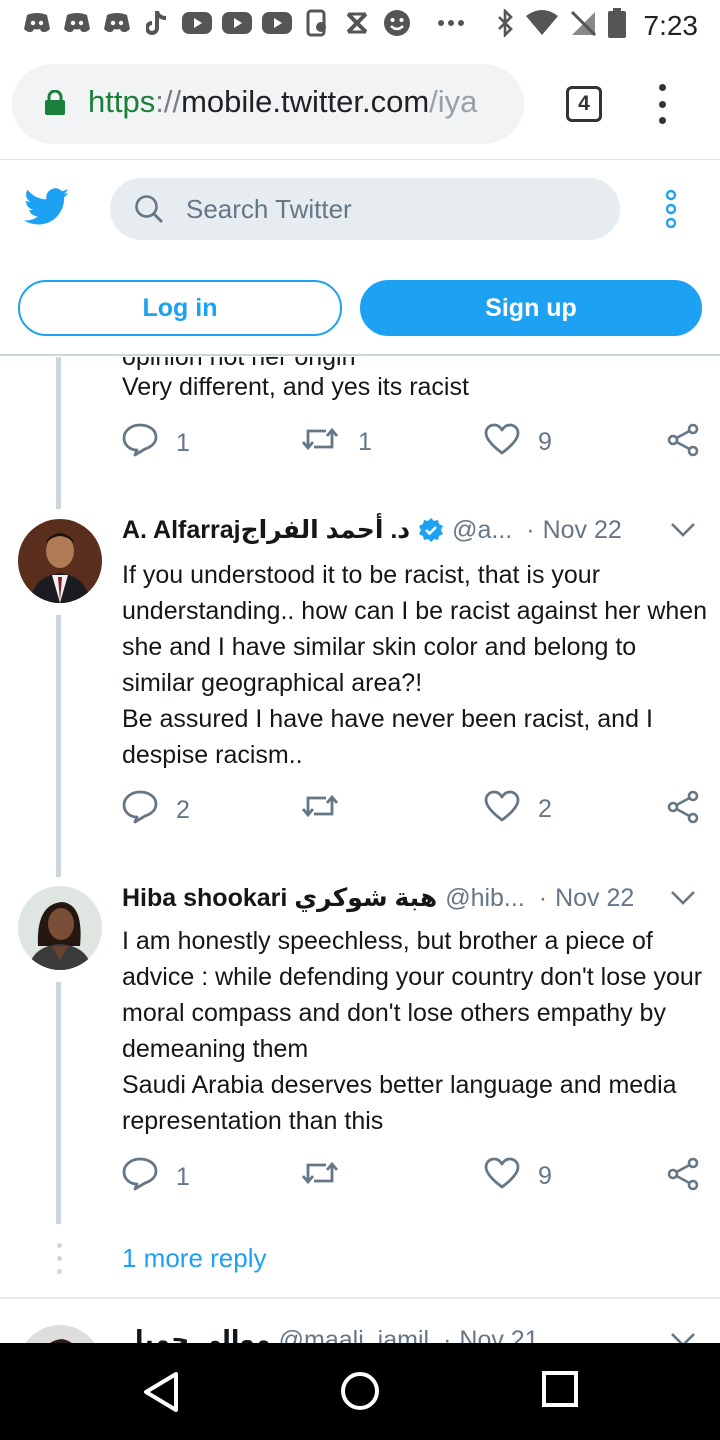 This screenshot has height=1440, width=720. I want to click on screen-record-icon, so click(317, 23).